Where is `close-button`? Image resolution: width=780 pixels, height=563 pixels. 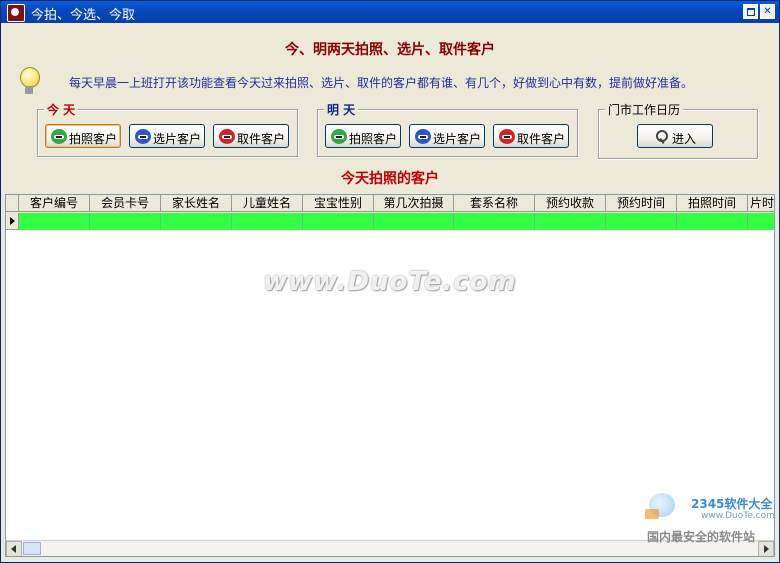
close-button is located at coordinates (767, 11).